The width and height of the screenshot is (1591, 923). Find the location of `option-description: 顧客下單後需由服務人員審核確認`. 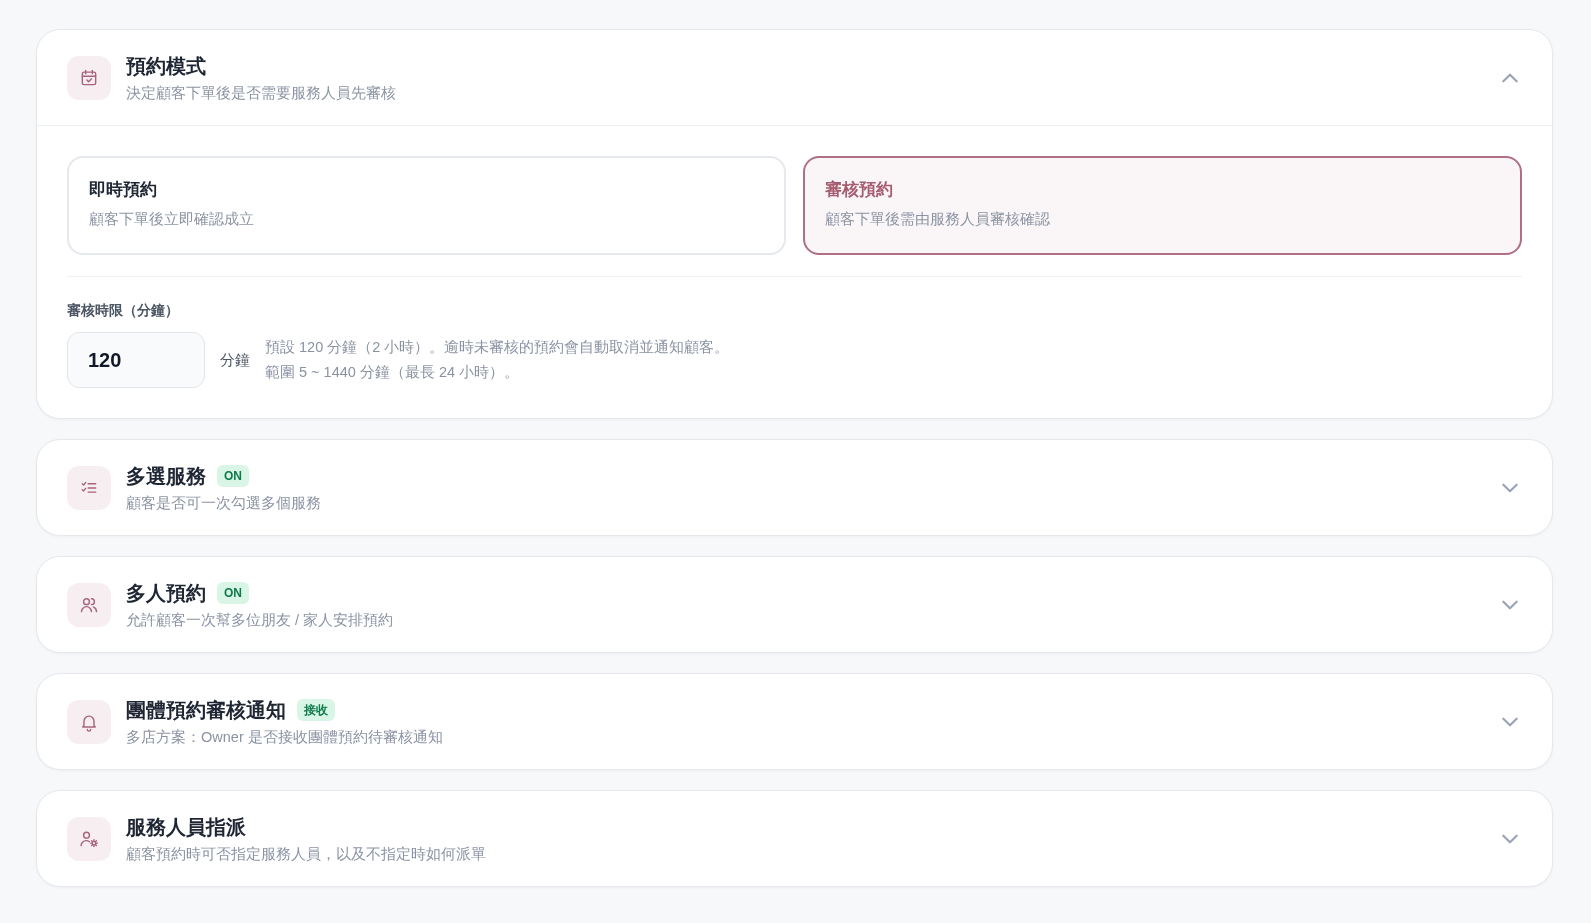

option-description: 顧客下單後需由服務人員審核確認 is located at coordinates (938, 219).